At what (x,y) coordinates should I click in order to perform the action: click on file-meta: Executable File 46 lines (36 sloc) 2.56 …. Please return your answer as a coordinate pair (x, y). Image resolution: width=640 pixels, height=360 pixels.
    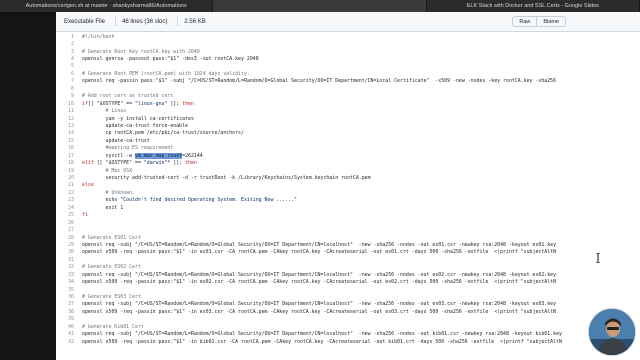
    Looking at the image, I should click on (137, 21).